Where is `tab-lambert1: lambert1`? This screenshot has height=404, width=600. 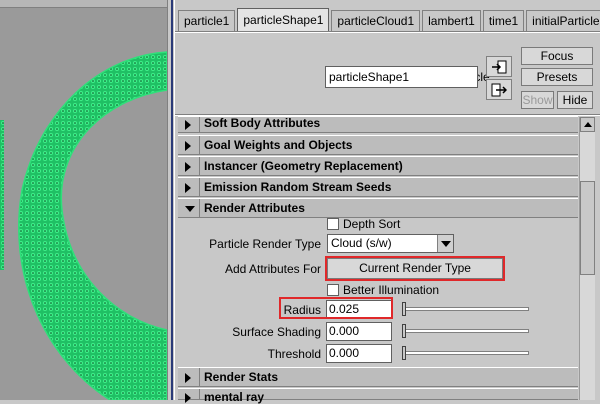 tab-lambert1: lambert1 is located at coordinates (451, 21).